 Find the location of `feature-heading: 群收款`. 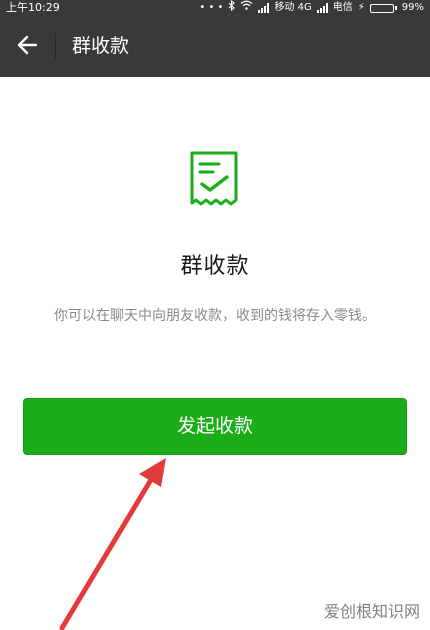

feature-heading: 群收款 is located at coordinates (215, 266).